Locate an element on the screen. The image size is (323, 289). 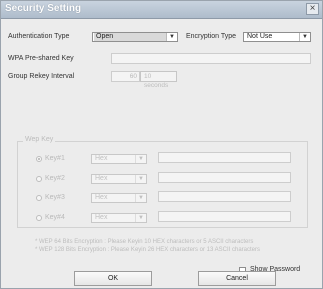
title-bar: Security Setting × is located at coordinates (161, 10).